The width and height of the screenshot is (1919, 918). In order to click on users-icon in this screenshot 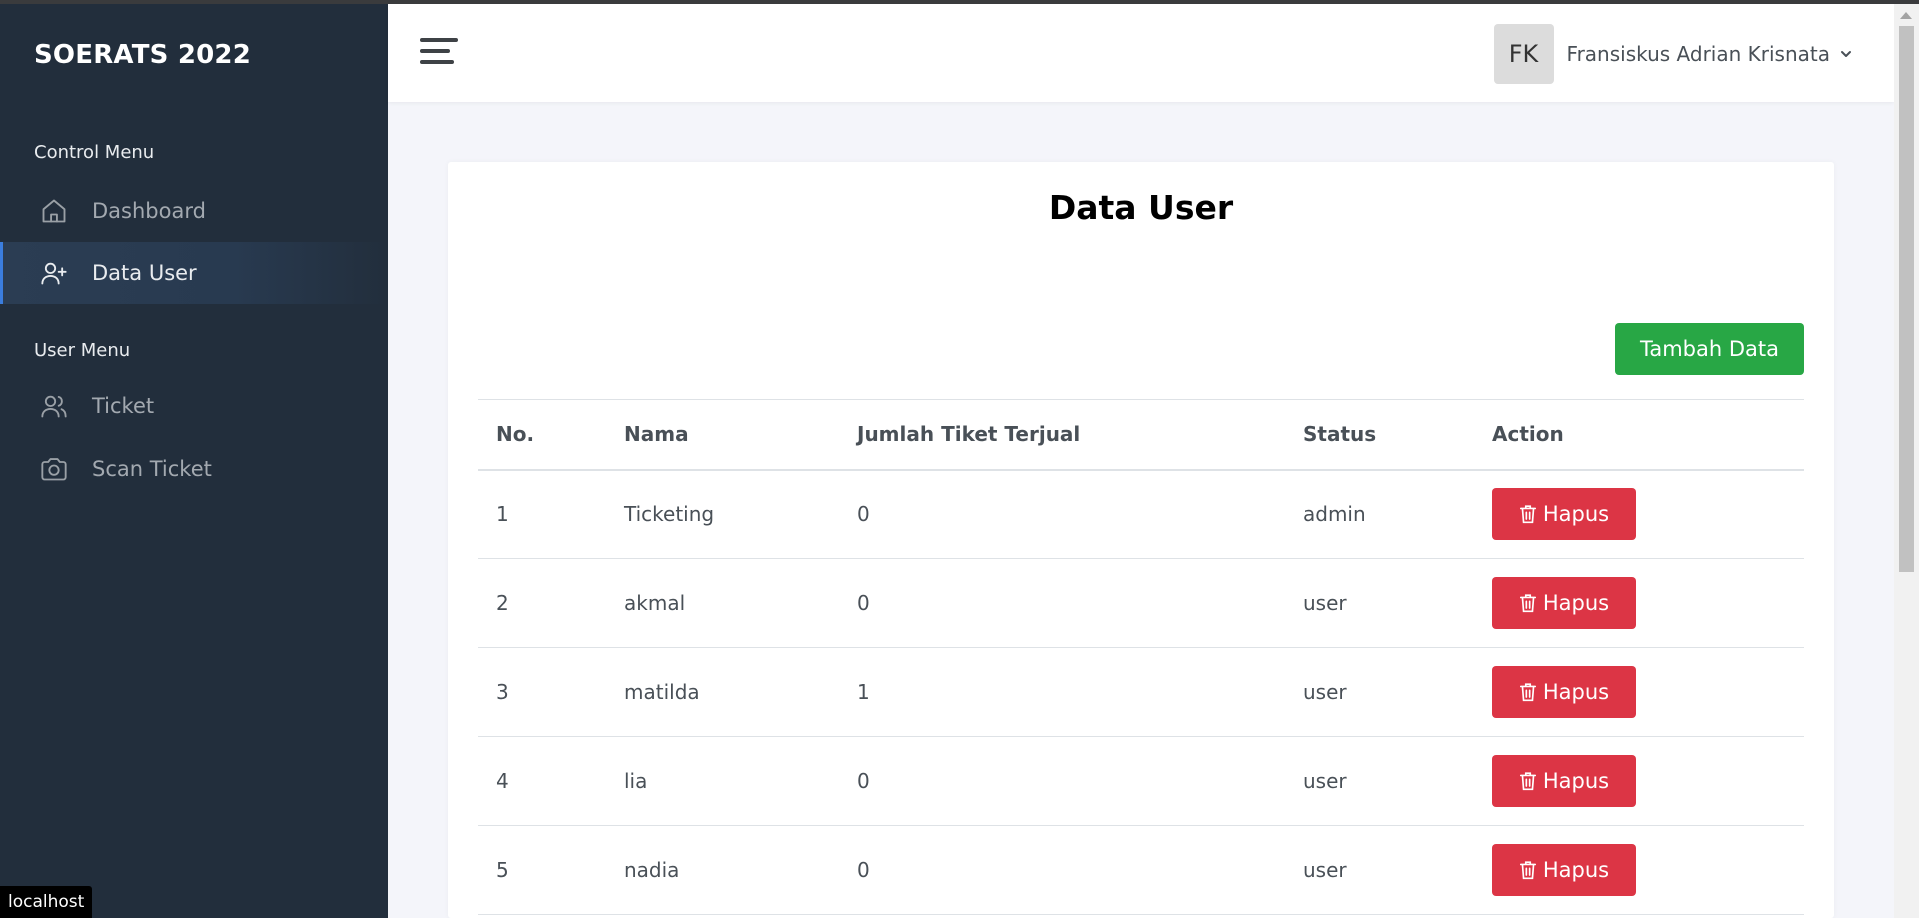, I will do `click(54, 406)`.